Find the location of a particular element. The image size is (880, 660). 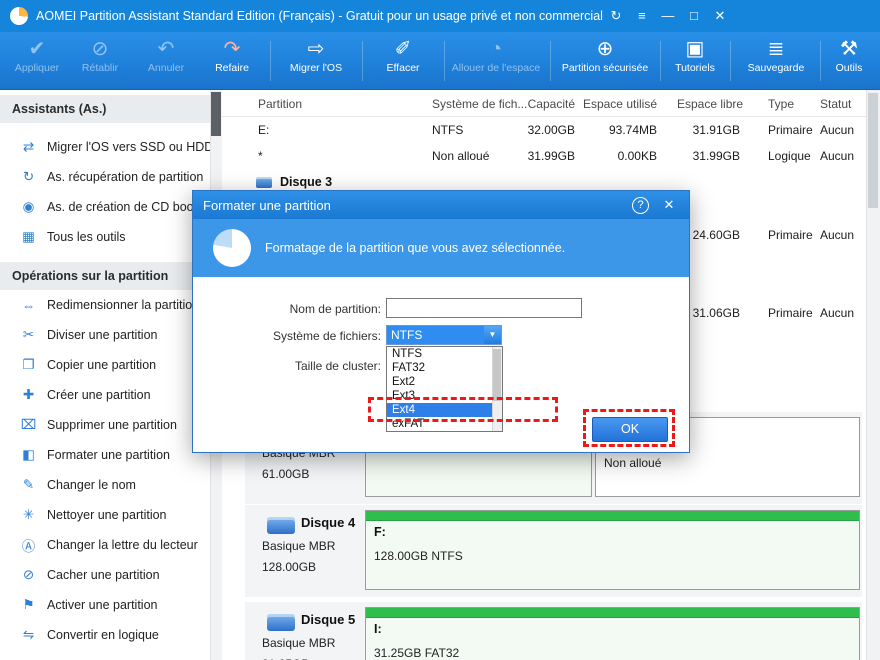

option-ntfs: NTFS is located at coordinates (444, 354).